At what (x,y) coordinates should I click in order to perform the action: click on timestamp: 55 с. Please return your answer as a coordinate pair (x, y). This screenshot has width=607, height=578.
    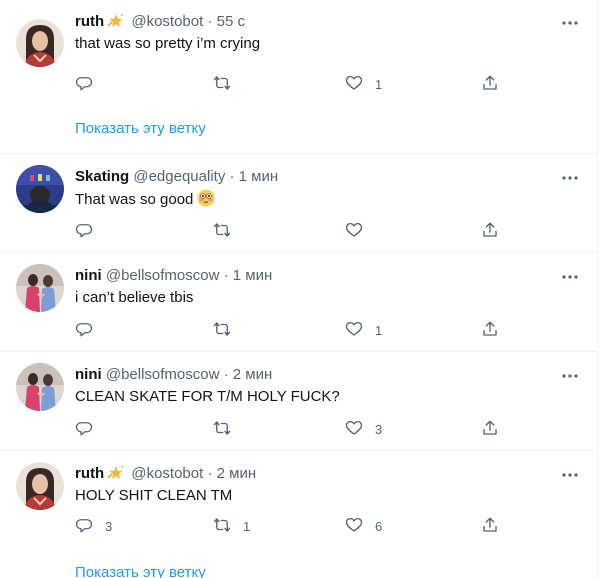
    Looking at the image, I should click on (231, 21).